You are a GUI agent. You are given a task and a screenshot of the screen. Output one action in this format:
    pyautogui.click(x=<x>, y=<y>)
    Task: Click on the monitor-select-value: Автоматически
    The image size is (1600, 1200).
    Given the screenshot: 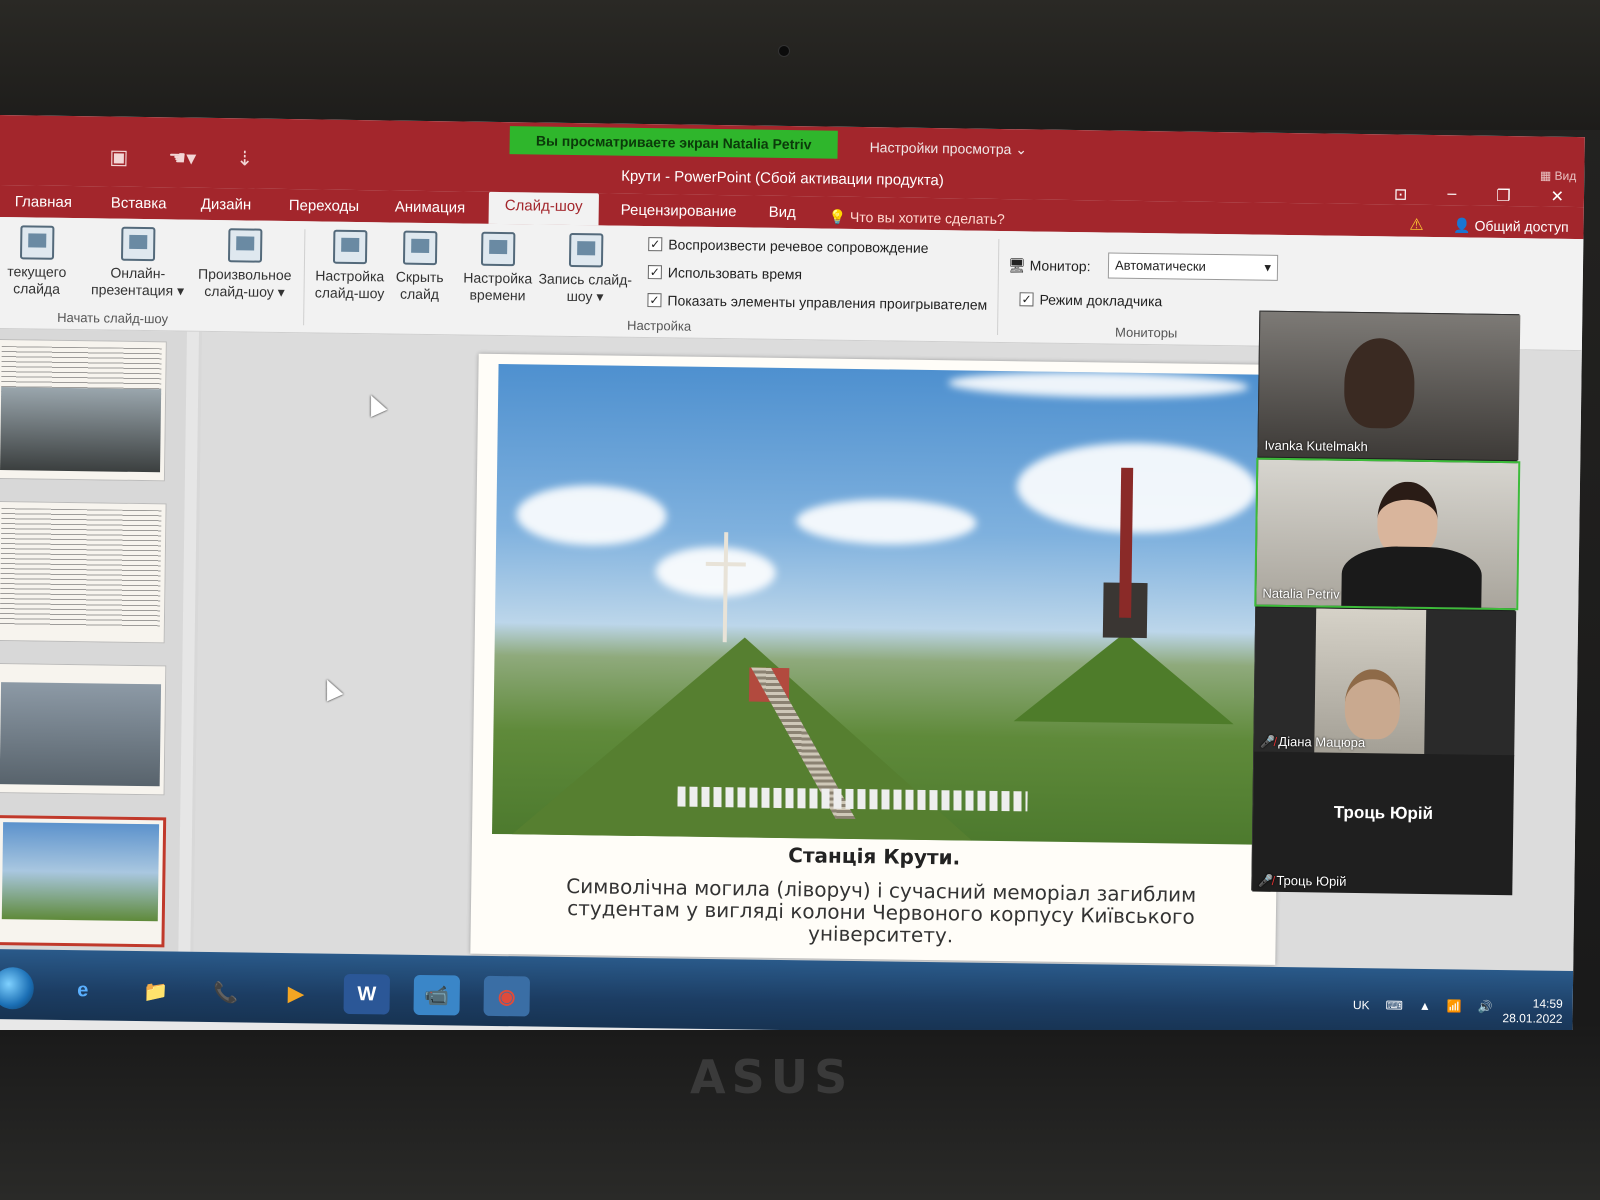 What is the action you would take?
    pyautogui.click(x=1160, y=265)
    